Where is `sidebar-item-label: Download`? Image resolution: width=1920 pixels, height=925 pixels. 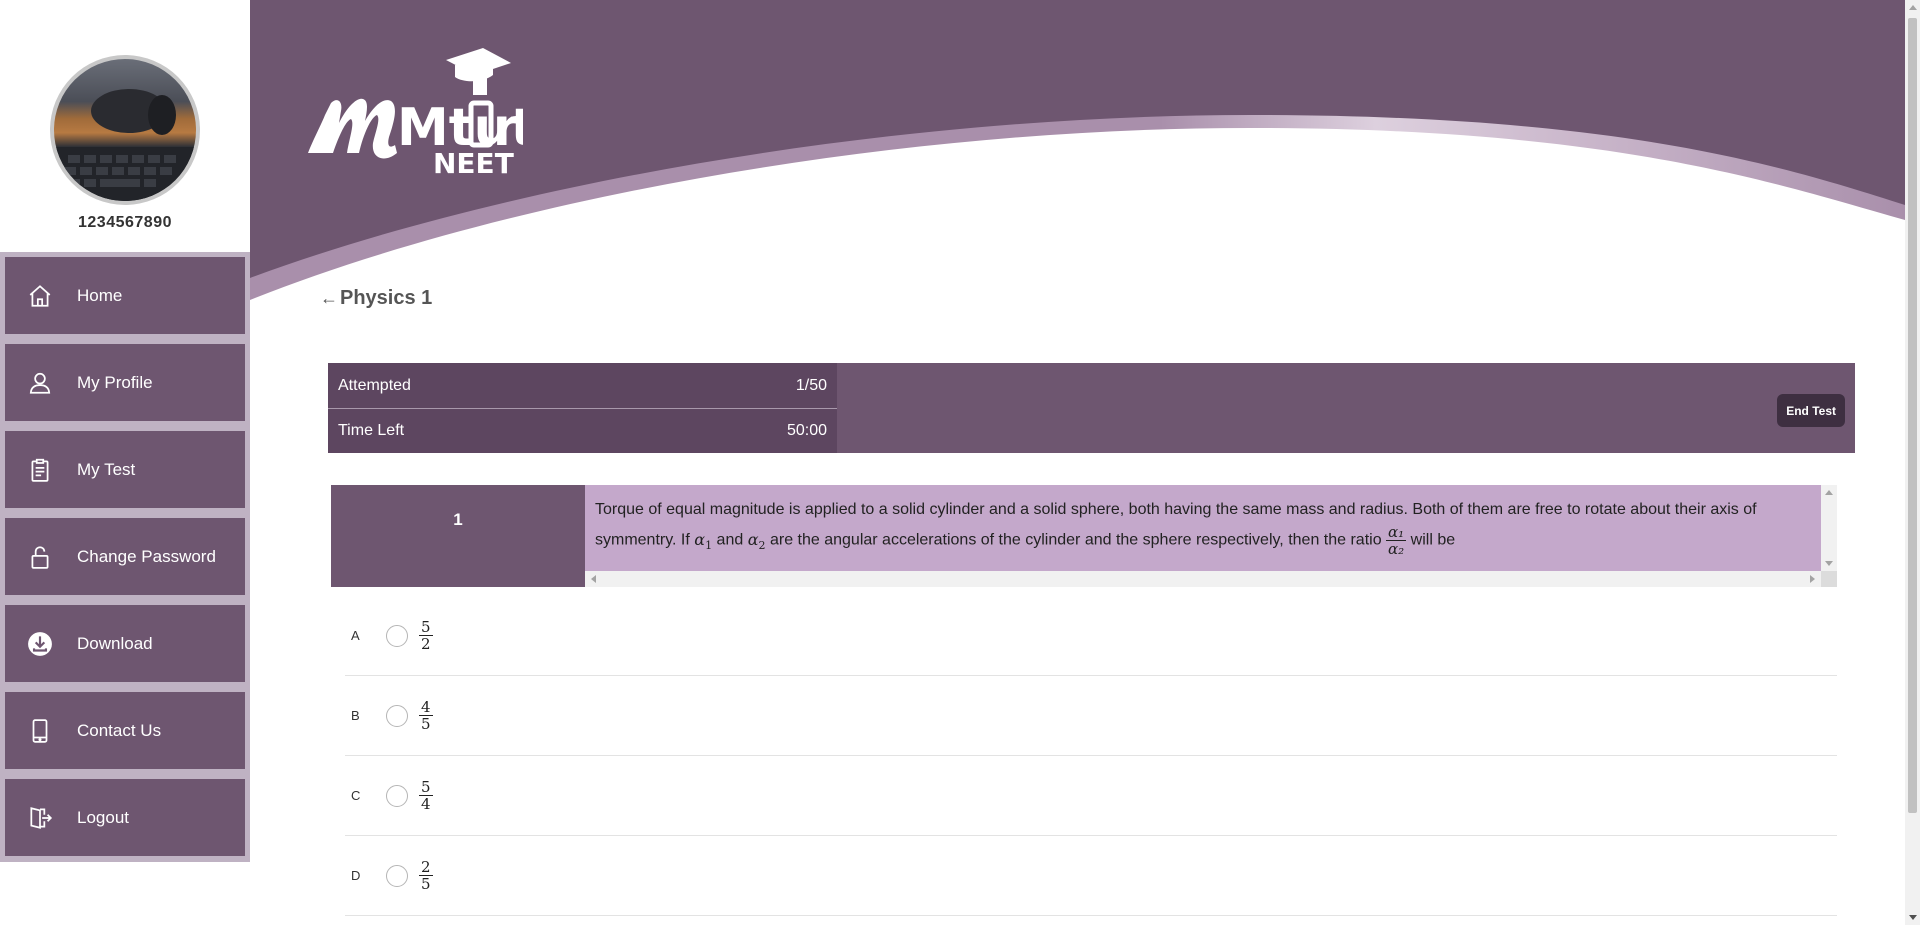 sidebar-item-label: Download is located at coordinates (115, 643).